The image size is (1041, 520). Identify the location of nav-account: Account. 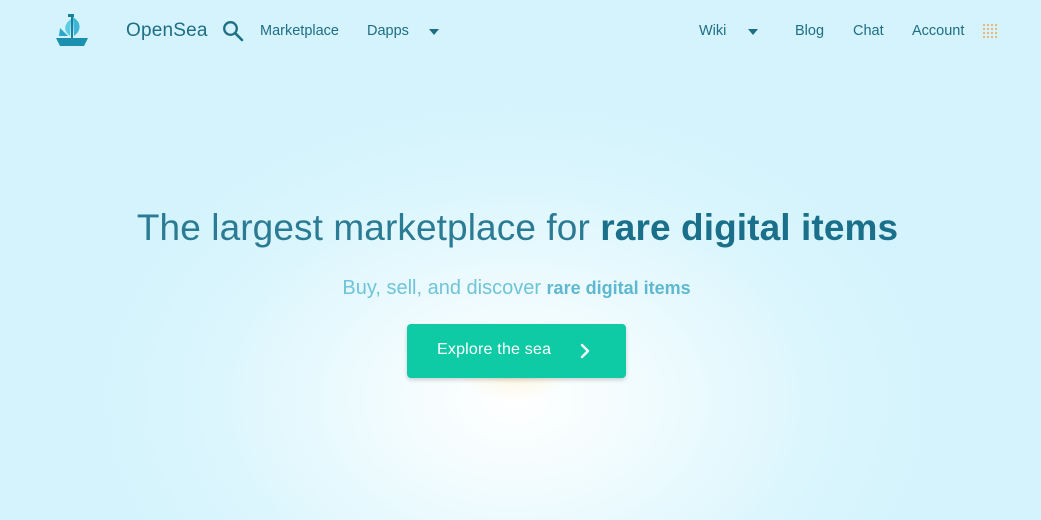
(938, 31).